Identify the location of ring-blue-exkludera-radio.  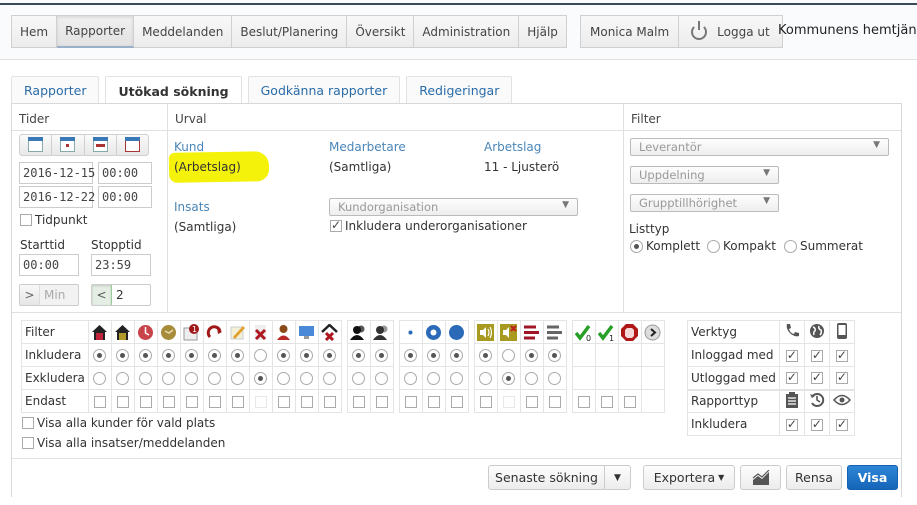
(434, 378).